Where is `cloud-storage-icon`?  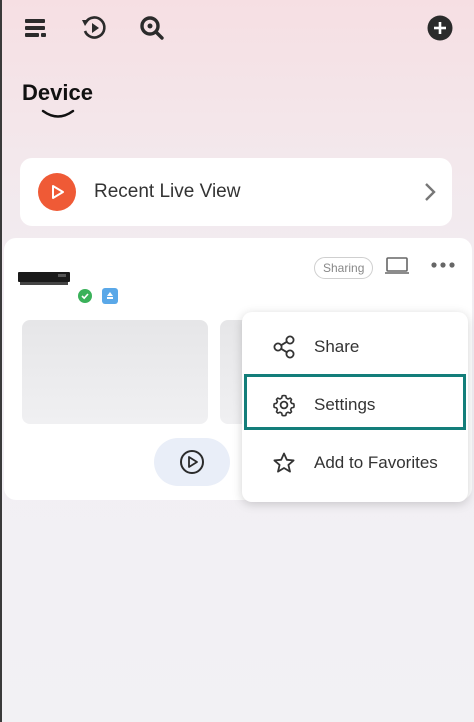 cloud-storage-icon is located at coordinates (110, 296).